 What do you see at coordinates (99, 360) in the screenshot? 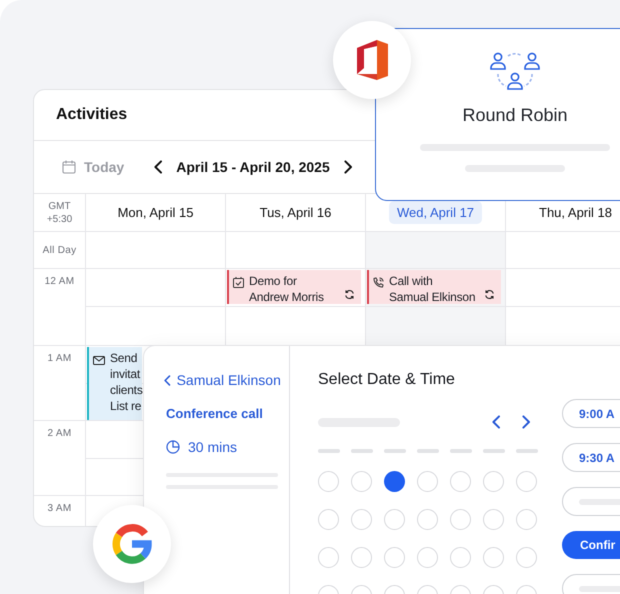
I see `envelope-icon` at bounding box center [99, 360].